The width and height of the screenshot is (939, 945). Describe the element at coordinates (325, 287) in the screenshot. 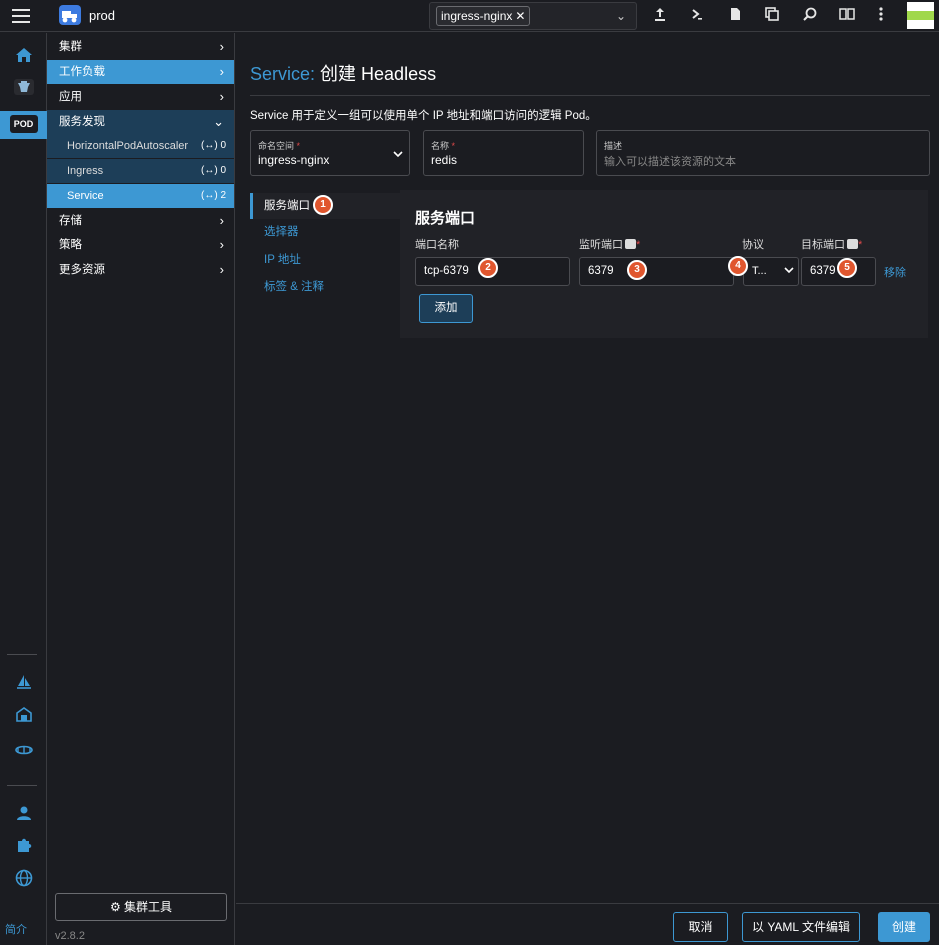

I see `tab-labels-annotations: 标签 & 注释` at that location.